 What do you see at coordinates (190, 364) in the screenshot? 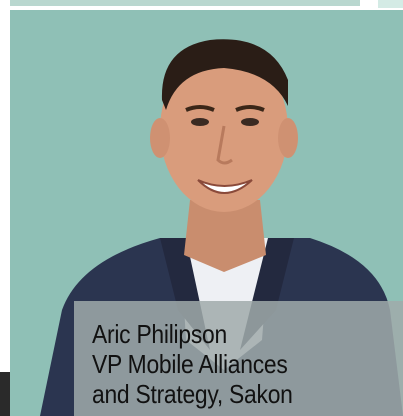
I see `speaker-title-line-1: VP Mobile Alliances` at bounding box center [190, 364].